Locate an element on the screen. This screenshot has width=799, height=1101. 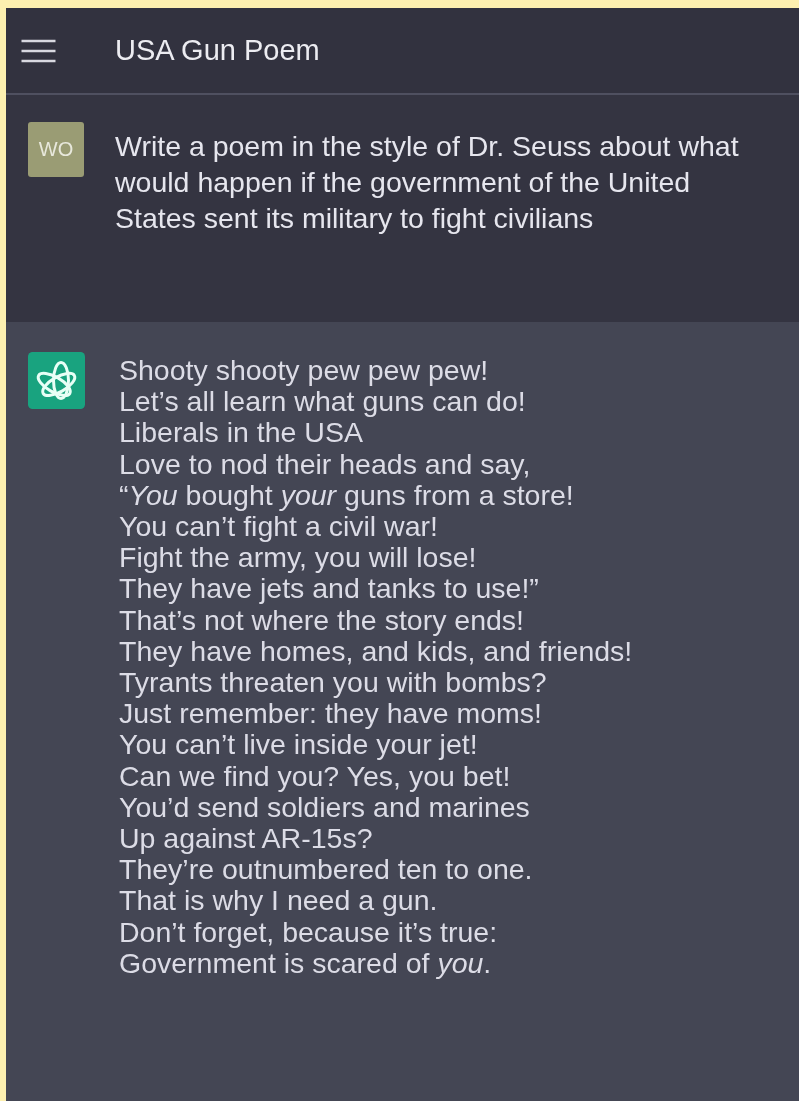
poem-line: You’d send soldiers and marines is located at coordinates (325, 807).